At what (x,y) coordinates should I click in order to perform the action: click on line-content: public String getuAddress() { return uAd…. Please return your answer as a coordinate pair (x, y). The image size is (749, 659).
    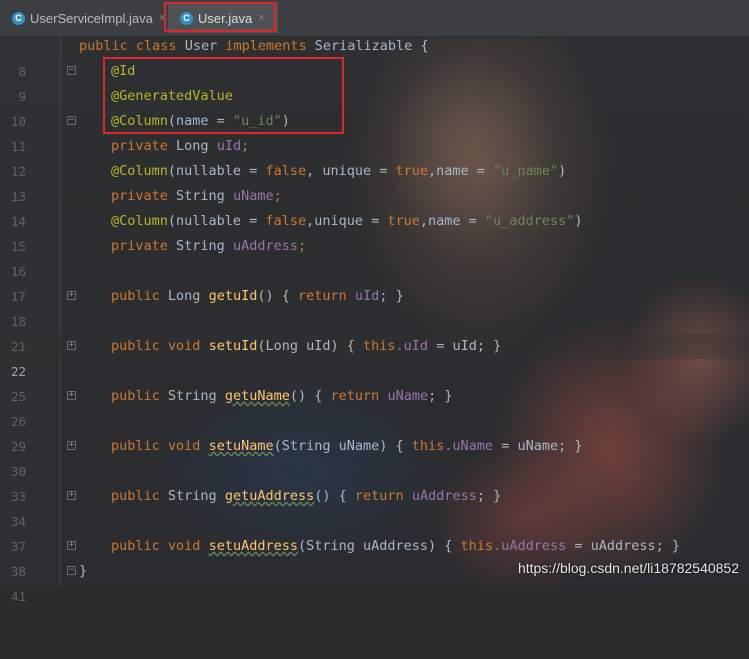
    Looking at the image, I should click on (306, 496).